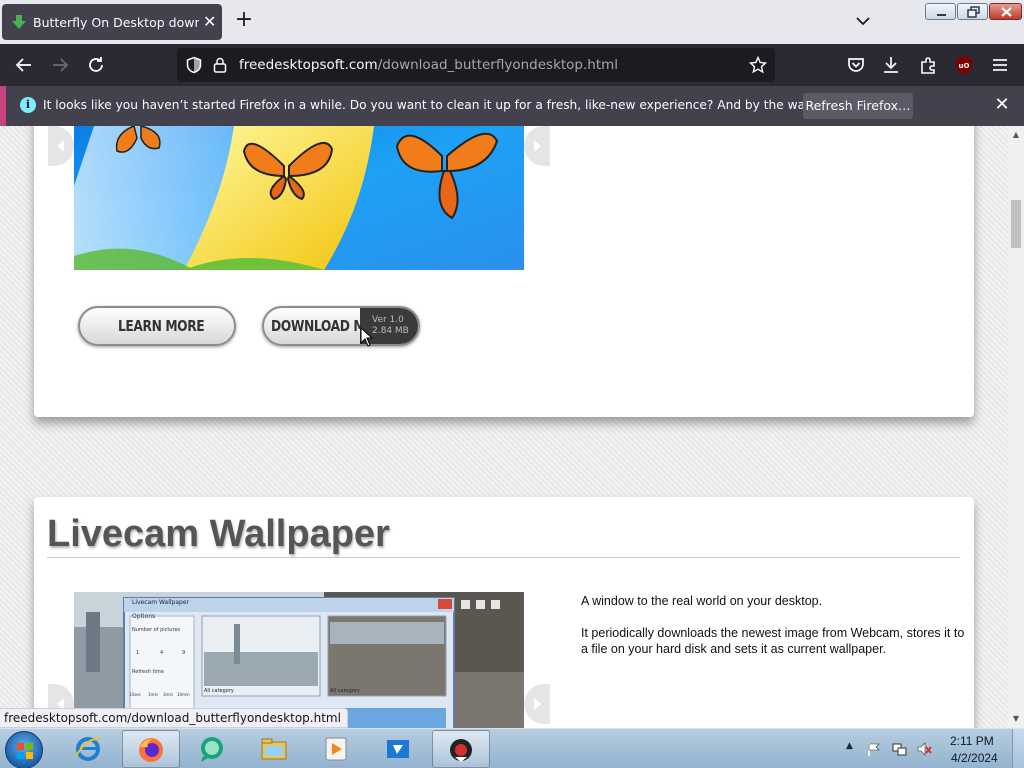 This screenshot has height=768, width=1024. Describe the element at coordinates (863, 21) in the screenshot. I see `list-all-tabs-icon` at that location.